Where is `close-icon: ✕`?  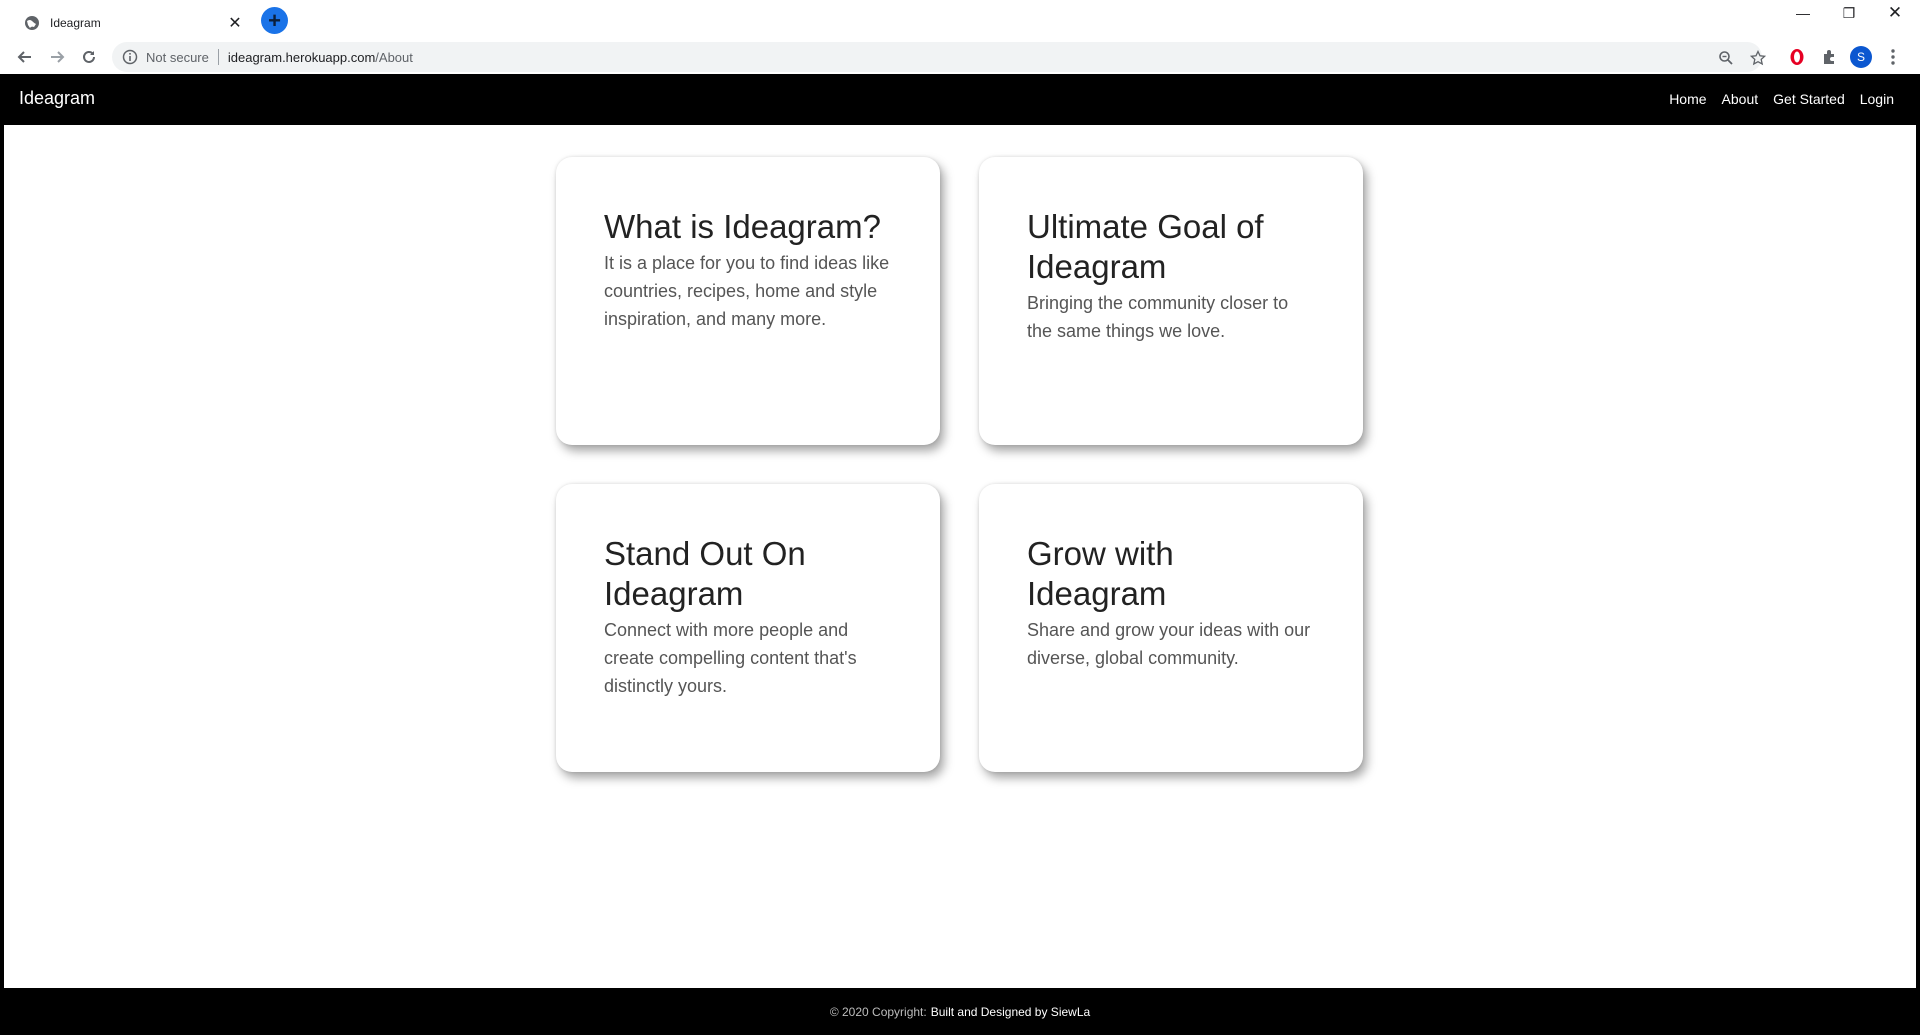 close-icon: ✕ is located at coordinates (235, 23).